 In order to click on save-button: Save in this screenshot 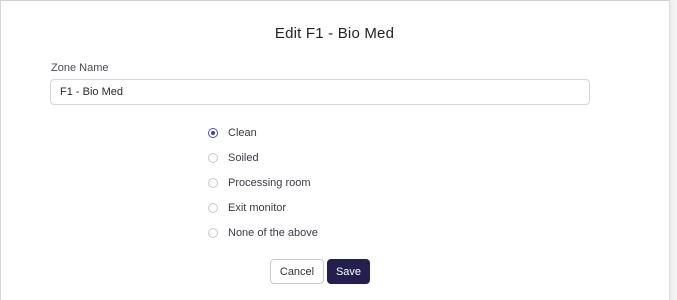, I will do `click(348, 271)`.